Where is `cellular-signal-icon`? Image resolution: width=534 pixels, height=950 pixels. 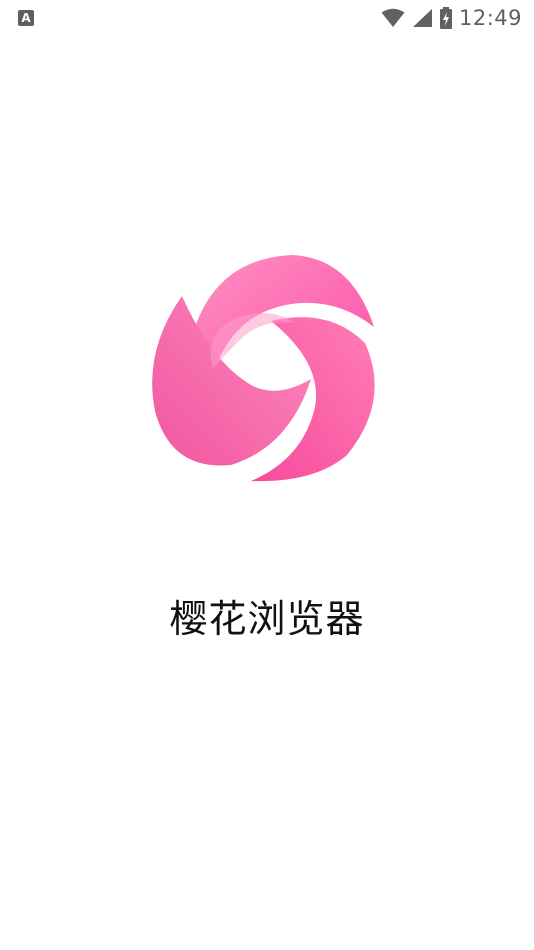
cellular-signal-icon is located at coordinates (422, 18).